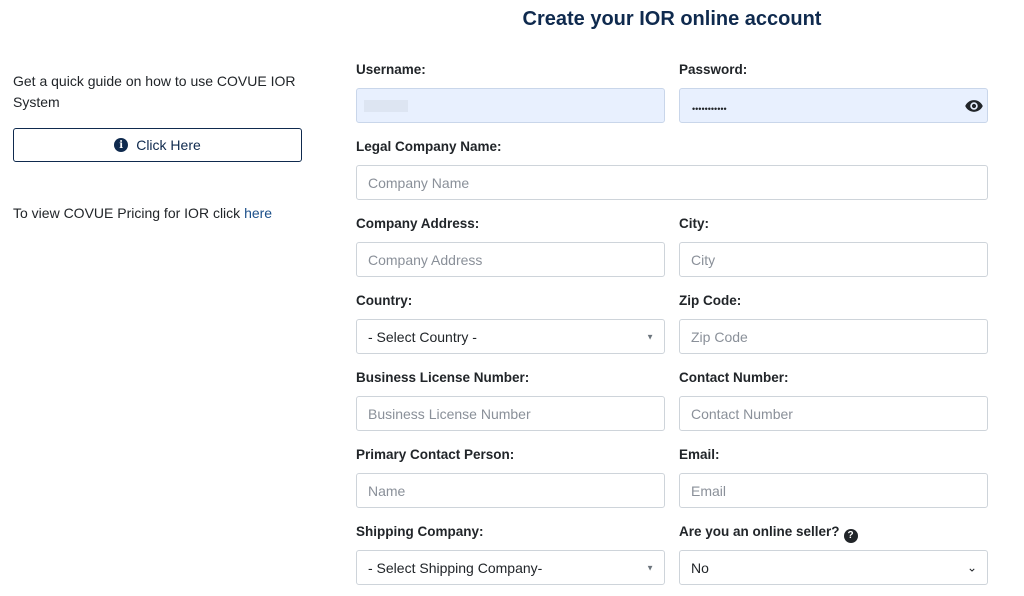 The width and height of the screenshot is (1024, 596). I want to click on primary-contact-input, so click(510, 490).